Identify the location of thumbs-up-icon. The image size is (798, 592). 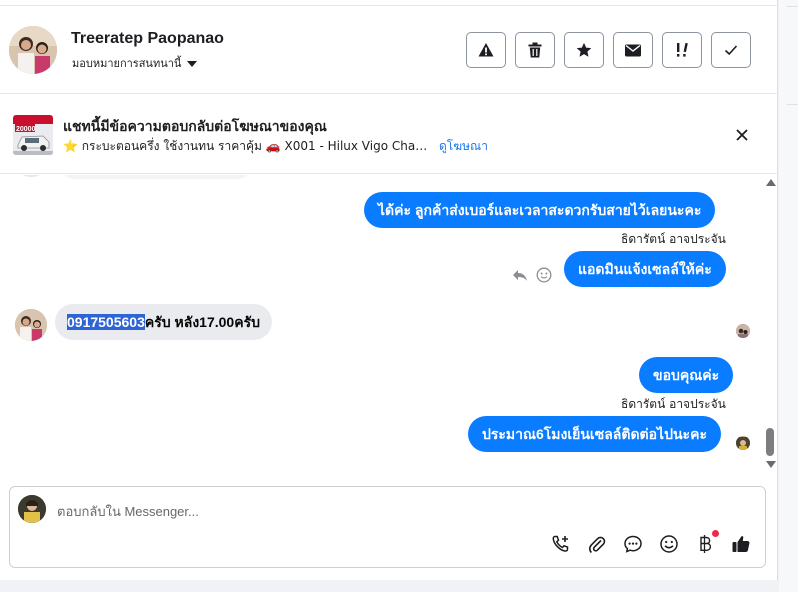
(741, 544).